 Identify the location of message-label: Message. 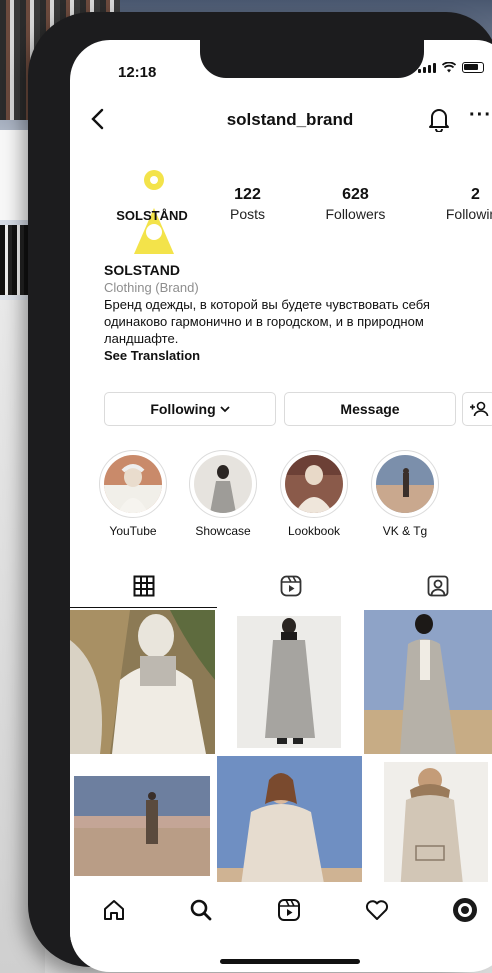
(370, 409).